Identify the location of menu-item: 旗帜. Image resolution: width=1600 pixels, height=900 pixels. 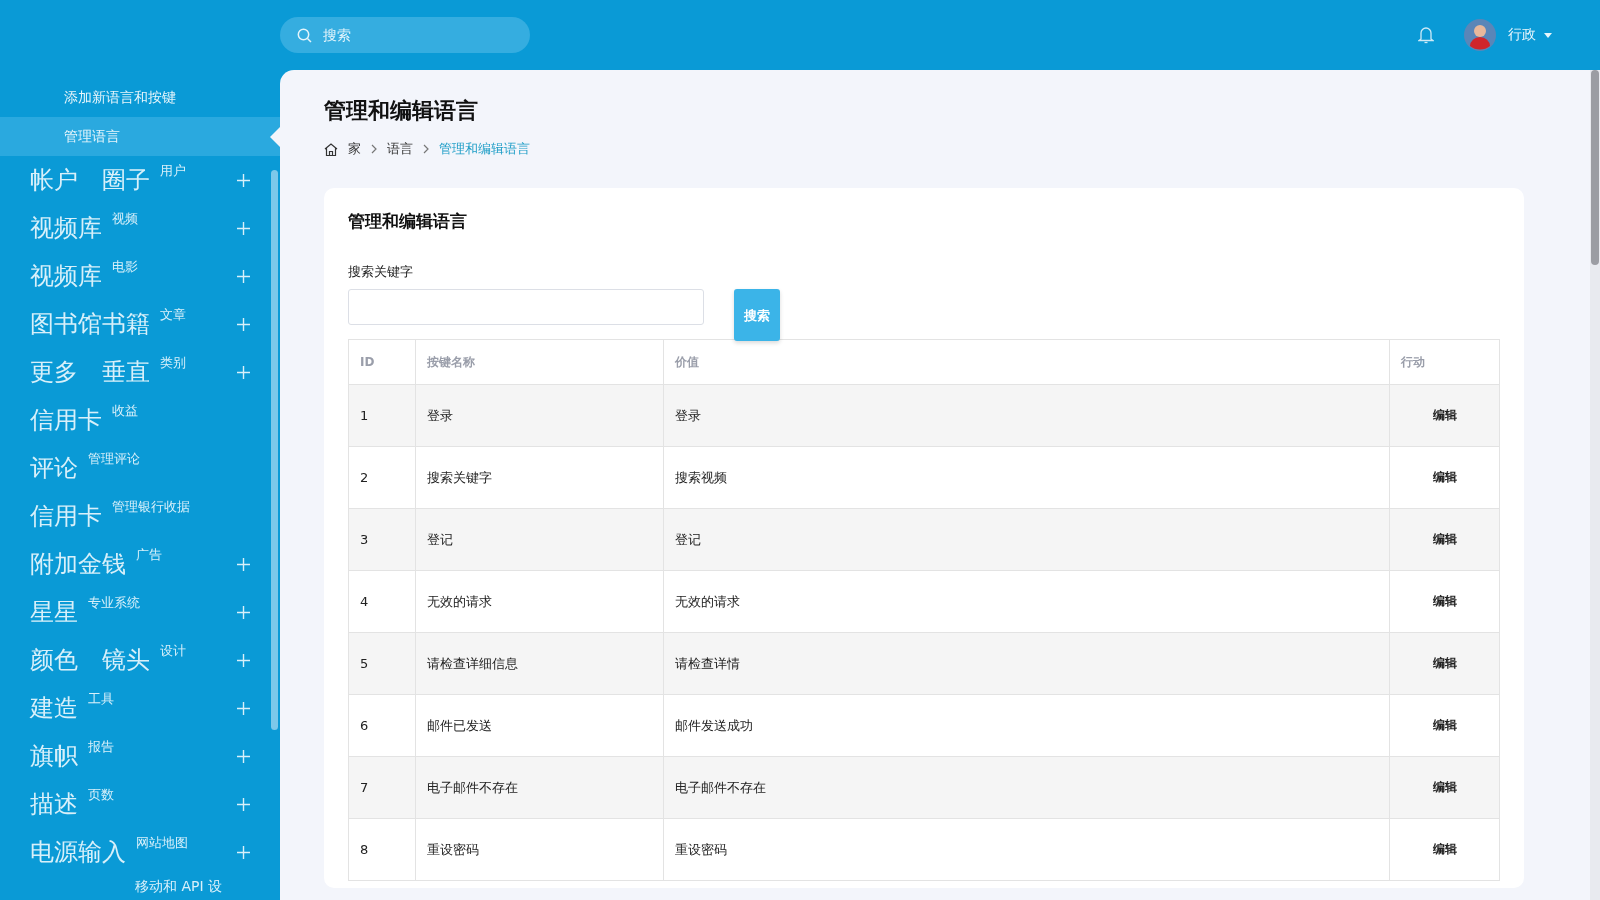
(54, 756).